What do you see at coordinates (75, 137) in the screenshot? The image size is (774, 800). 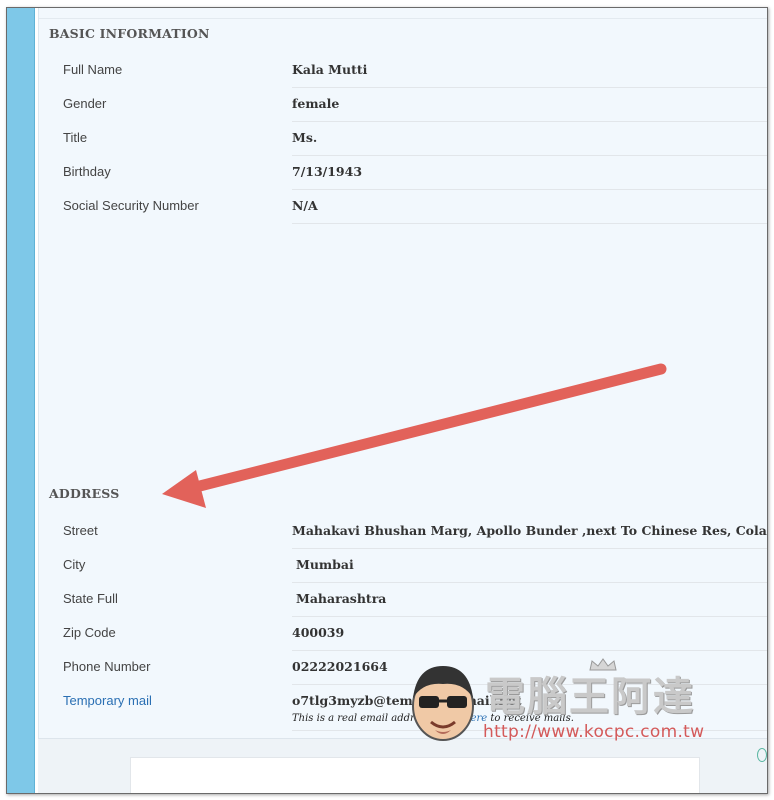 I see `field-label: Title` at bounding box center [75, 137].